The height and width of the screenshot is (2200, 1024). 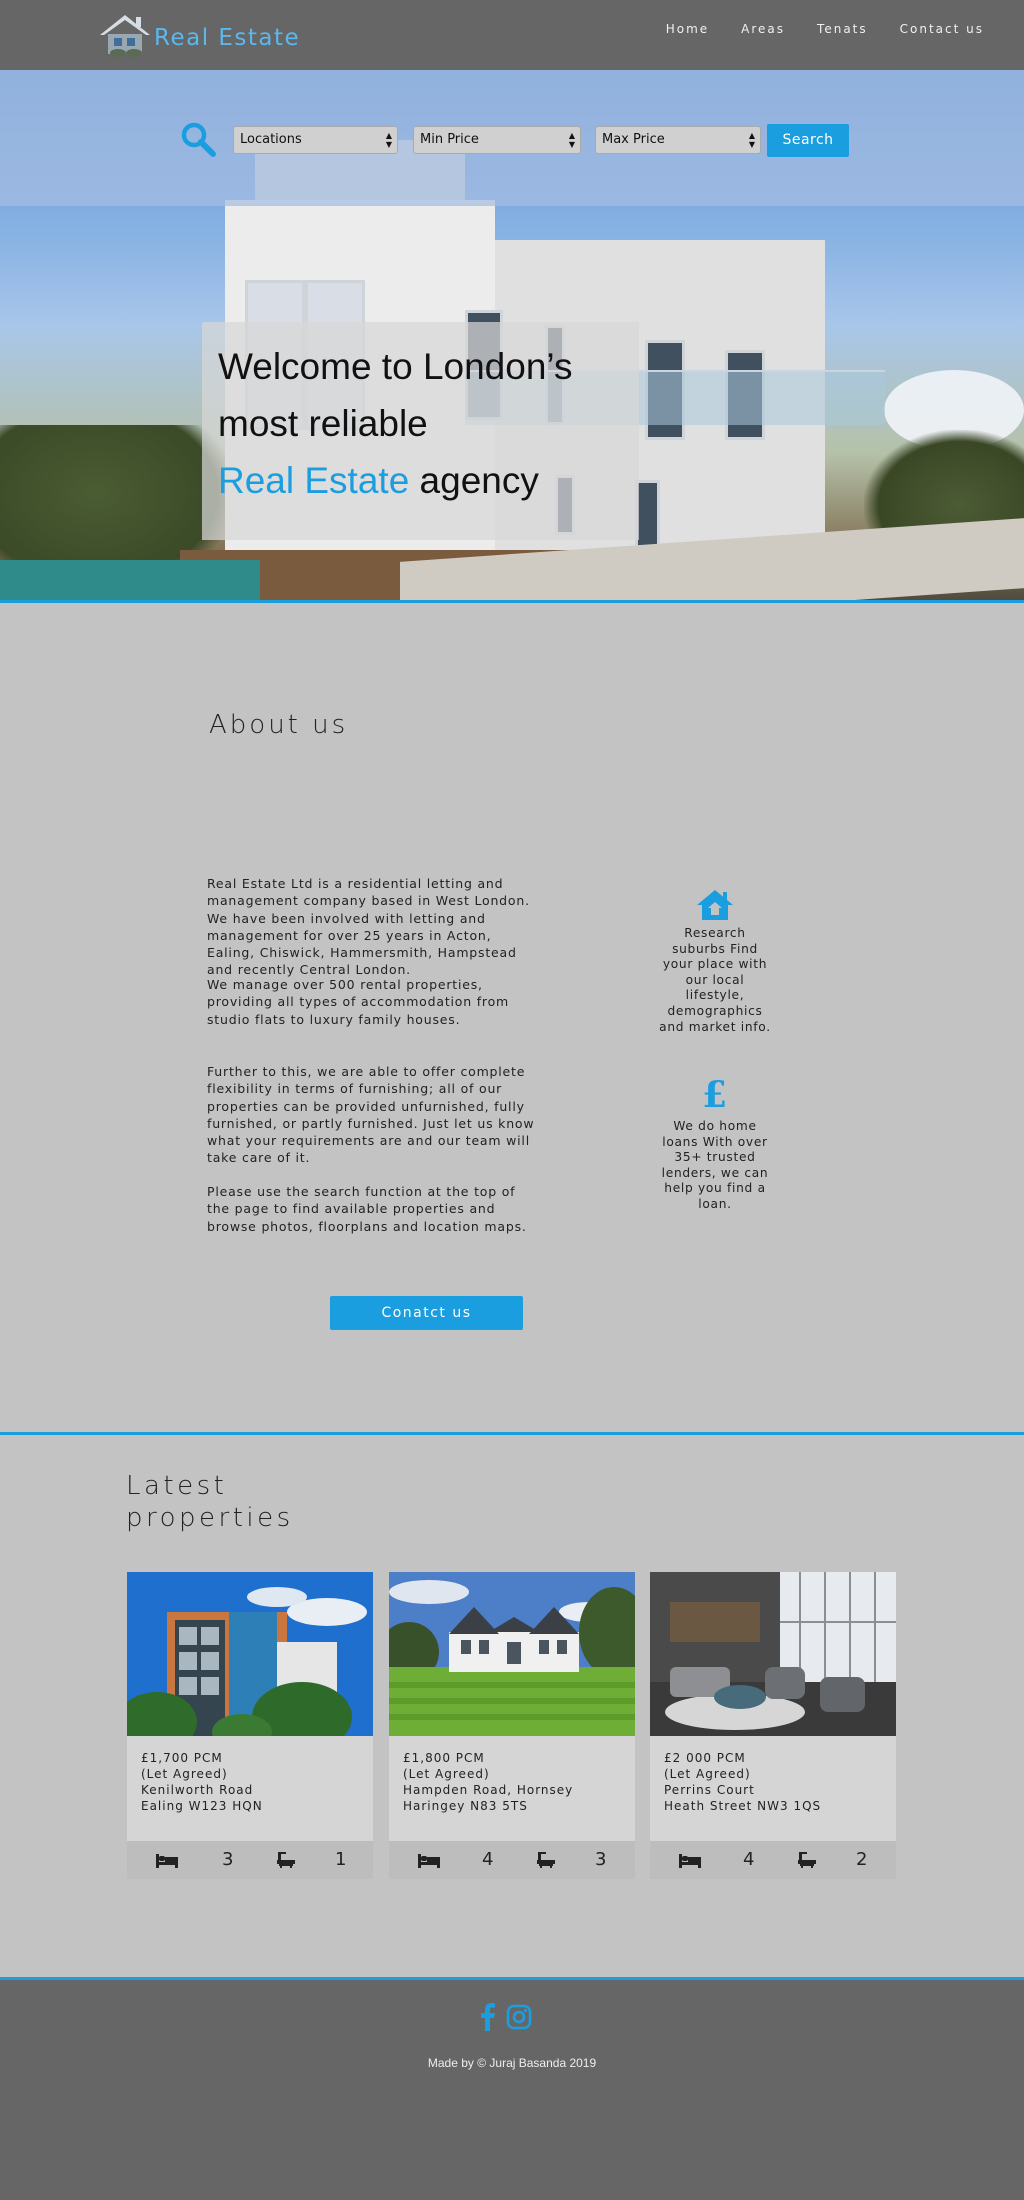 I want to click on hero-heading-line3: Real Estate agency, so click(x=420, y=480).